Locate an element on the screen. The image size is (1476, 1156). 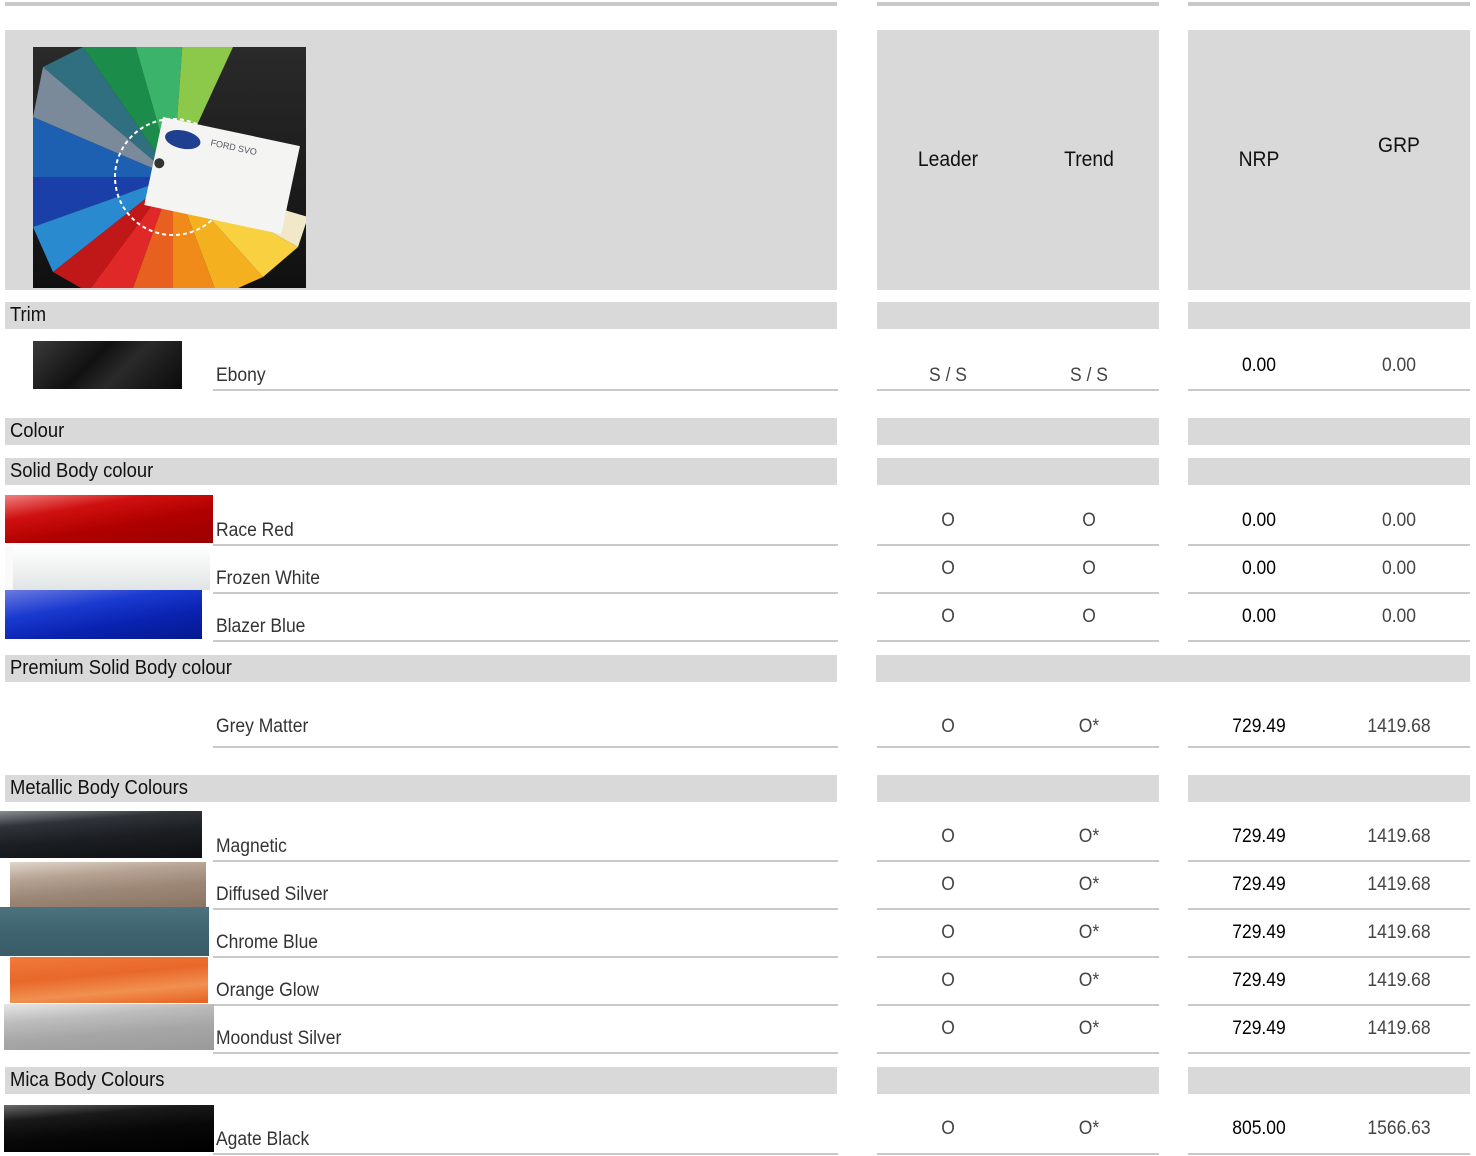
paint-fan-deck-svg: FORD SVO is located at coordinates (169, 167).